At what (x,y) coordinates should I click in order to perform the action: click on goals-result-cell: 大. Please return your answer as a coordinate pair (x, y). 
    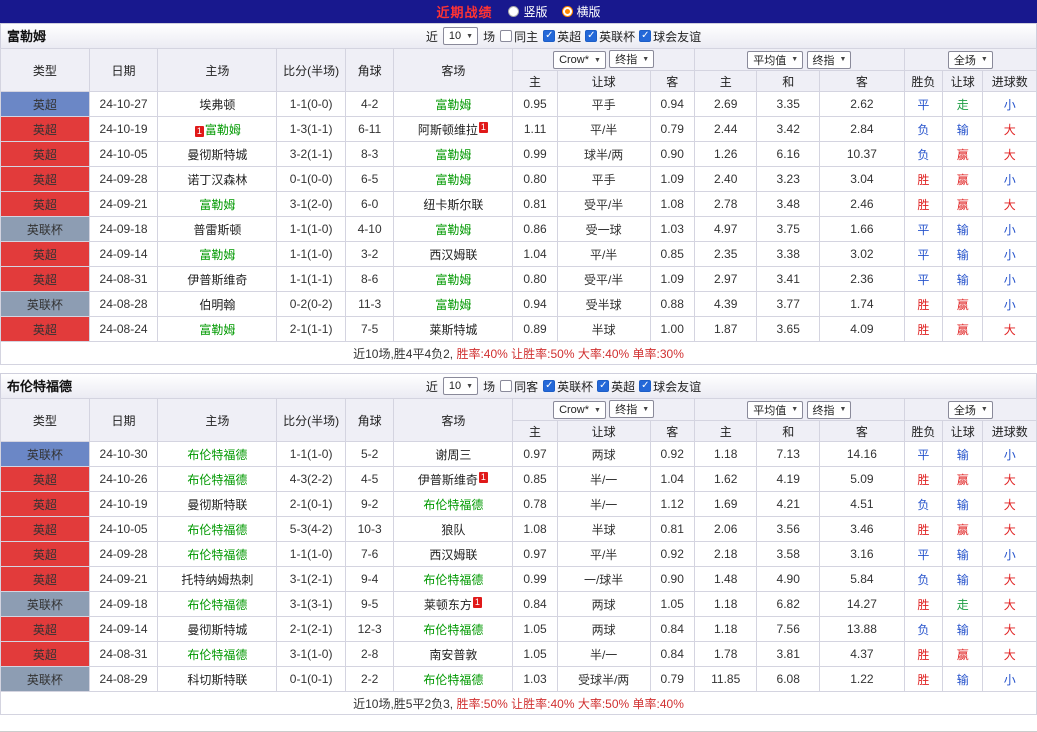
    Looking at the image, I should click on (1009, 329).